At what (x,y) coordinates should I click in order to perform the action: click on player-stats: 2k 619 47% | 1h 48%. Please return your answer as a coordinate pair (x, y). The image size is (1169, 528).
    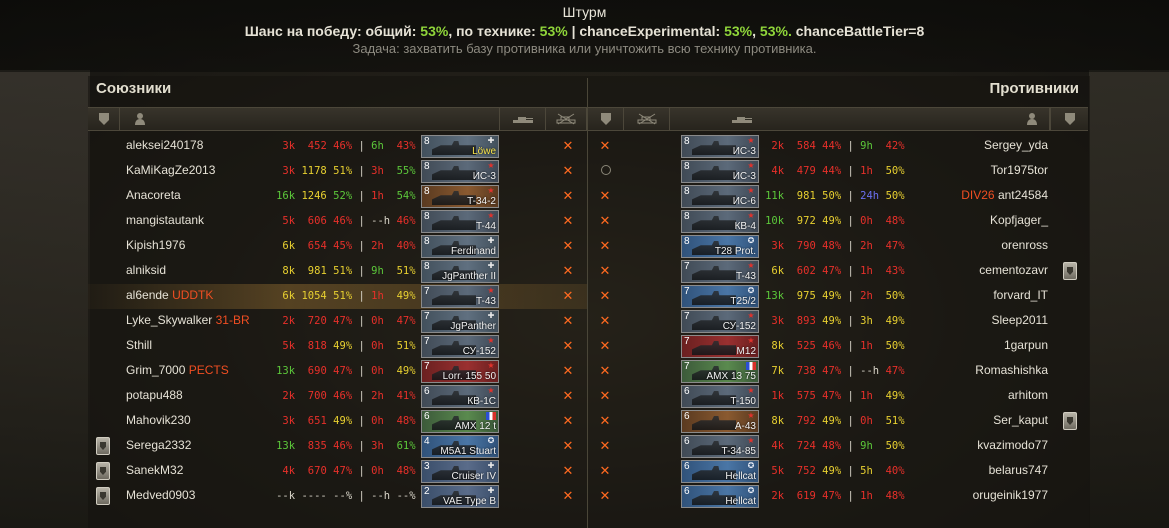
    Looking at the image, I should click on (834, 496).